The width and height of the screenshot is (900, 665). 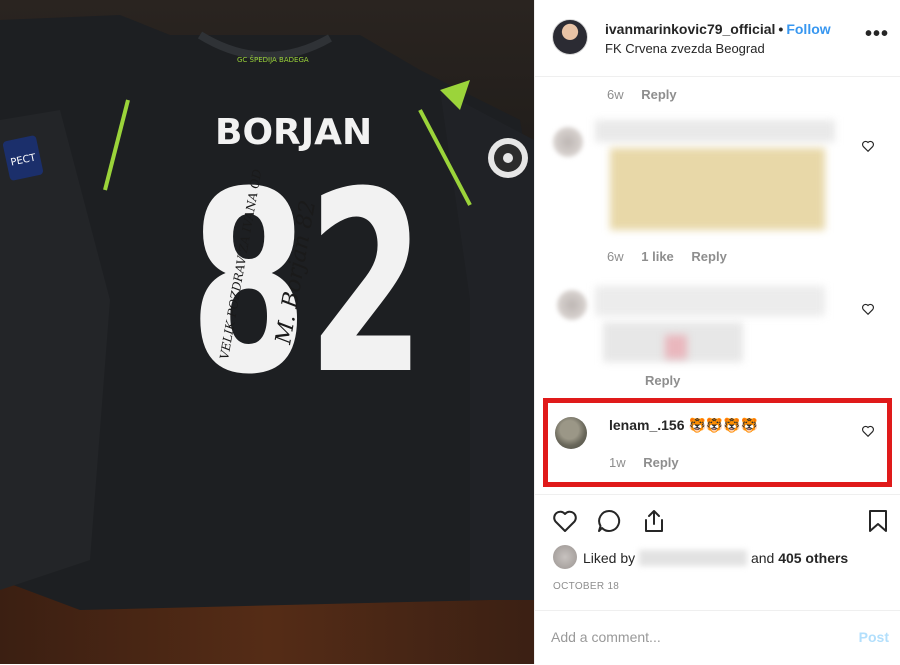 I want to click on comment-meta: 6w Reply, so click(x=649, y=94).